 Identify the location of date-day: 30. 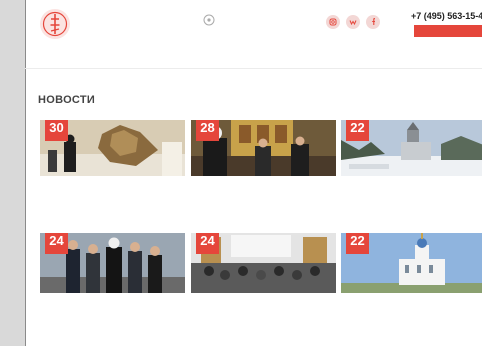
(56, 127).